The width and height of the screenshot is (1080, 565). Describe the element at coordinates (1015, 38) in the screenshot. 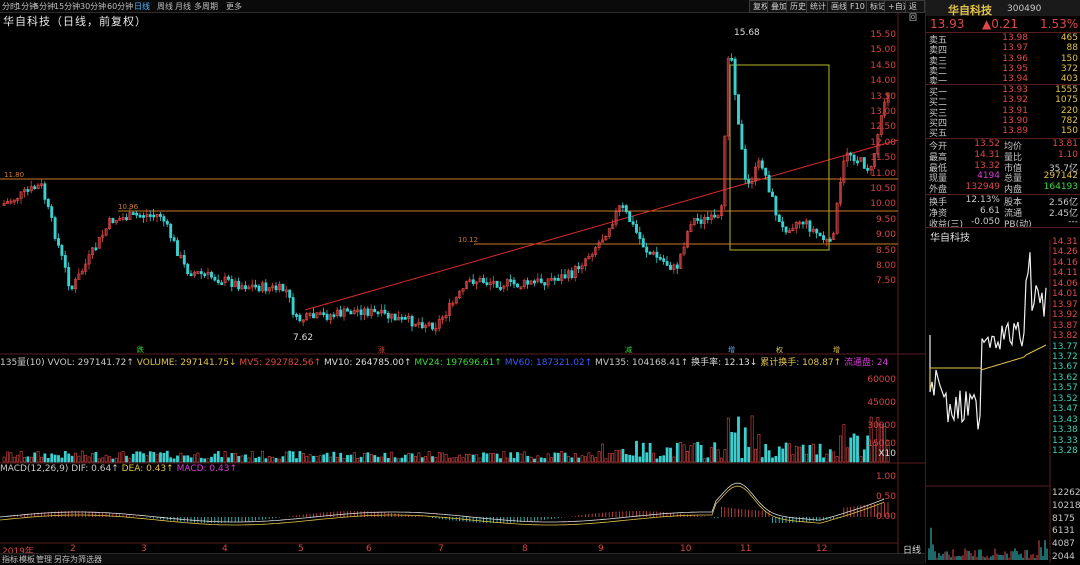

I see `order-book-price: 13.98` at that location.